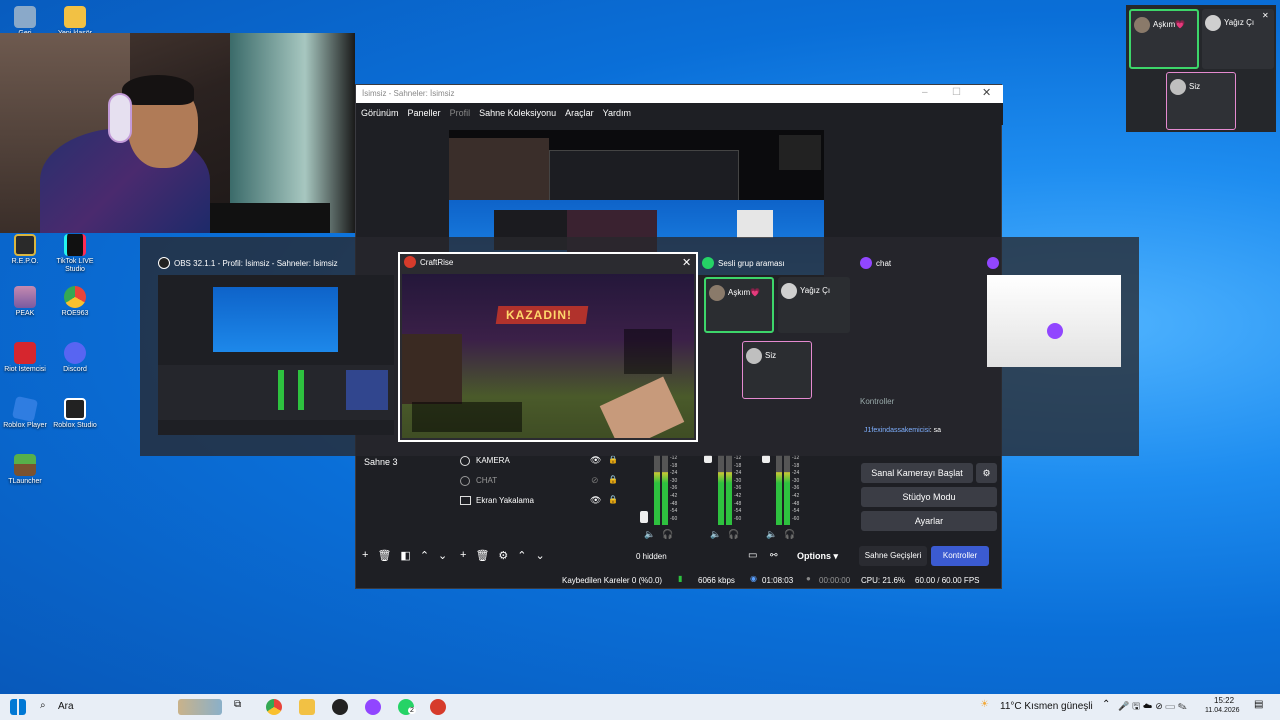 The width and height of the screenshot is (1280, 720). Describe the element at coordinates (381, 462) in the screenshot. I see `scene-item: Sahne 3` at that location.